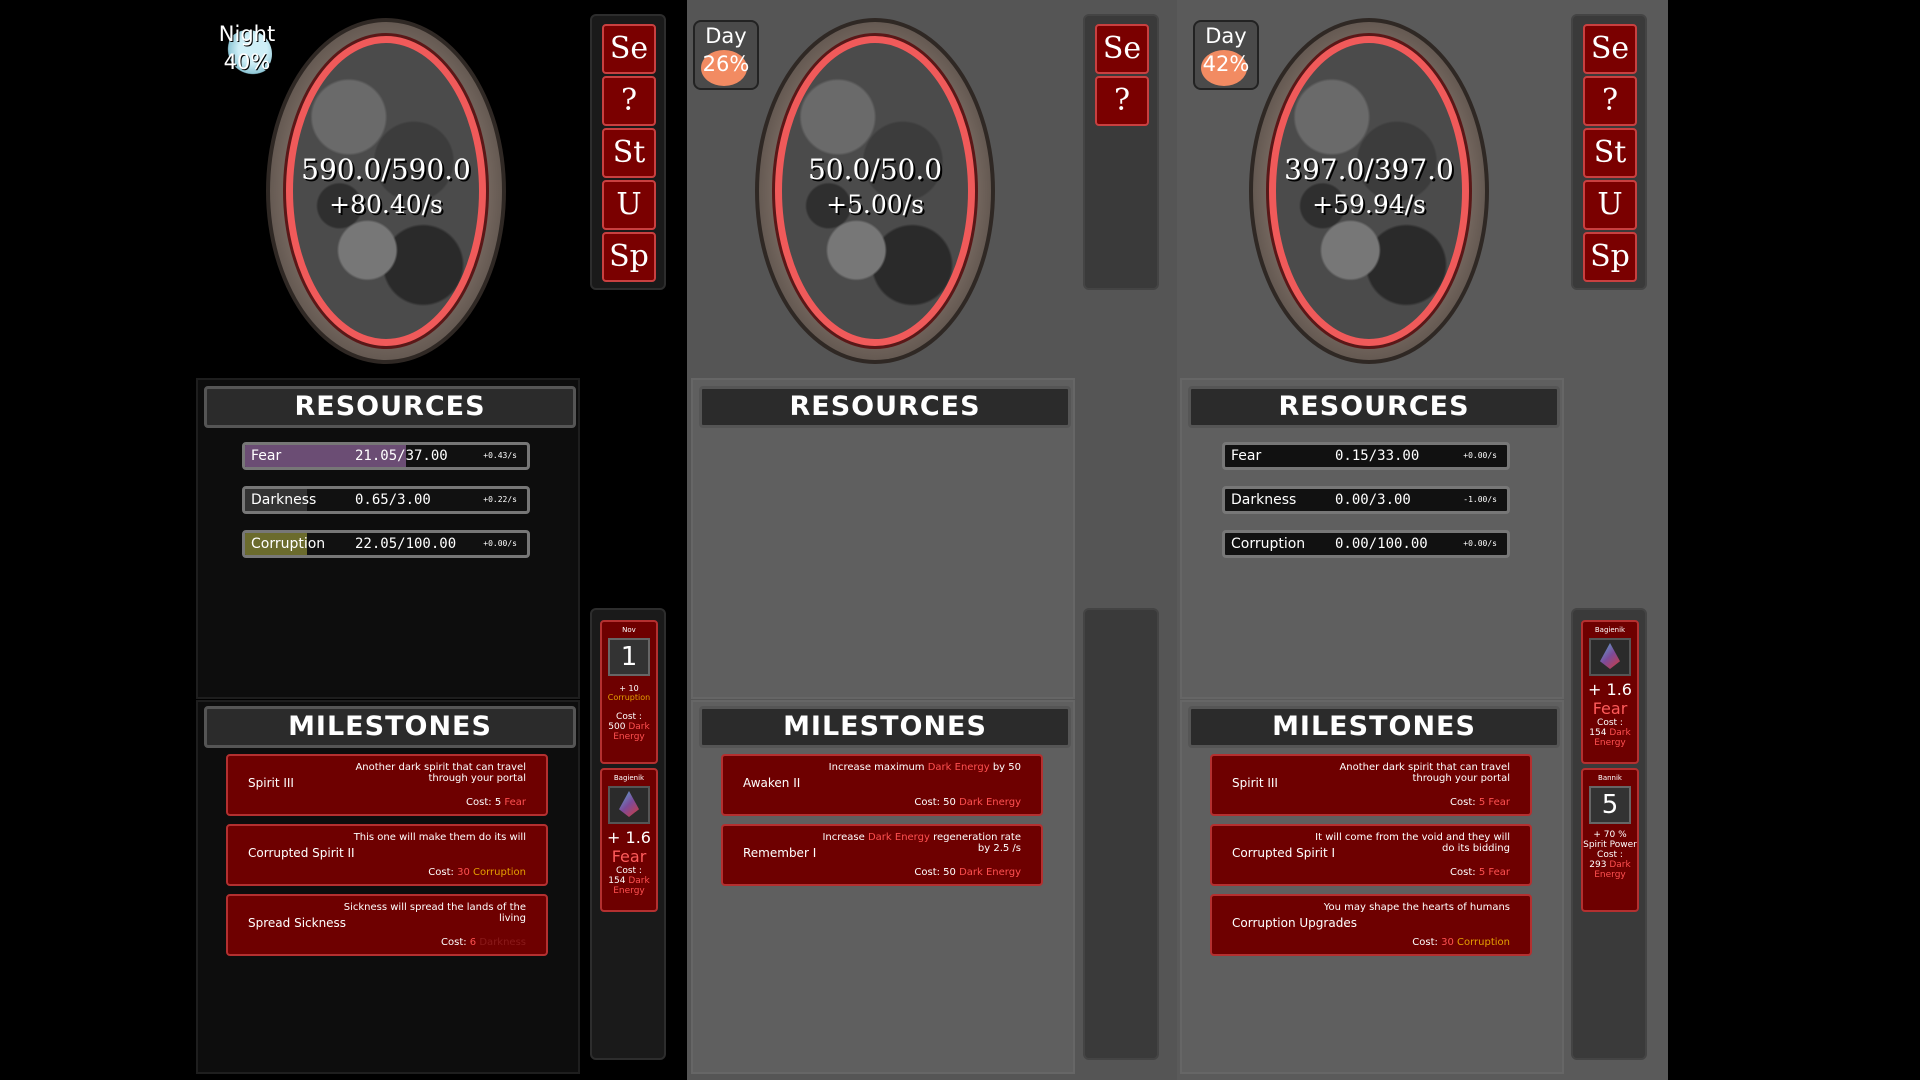 The height and width of the screenshot is (1080, 1920). What do you see at coordinates (500, 499) in the screenshot?
I see `resource-rate: +0.22/s` at bounding box center [500, 499].